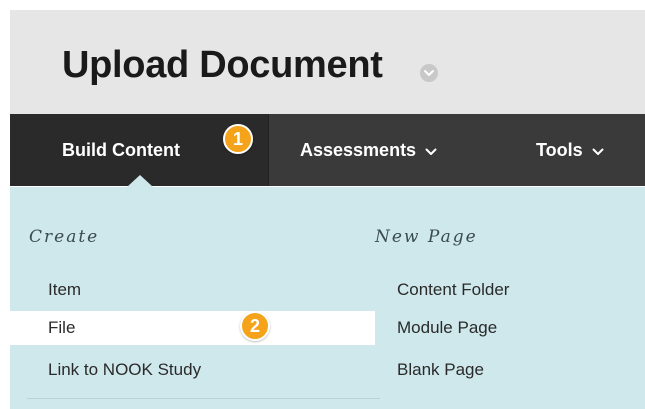 The width and height of the screenshot is (645, 409). Describe the element at coordinates (429, 73) in the screenshot. I see `chevron-down-circle-icon` at that location.